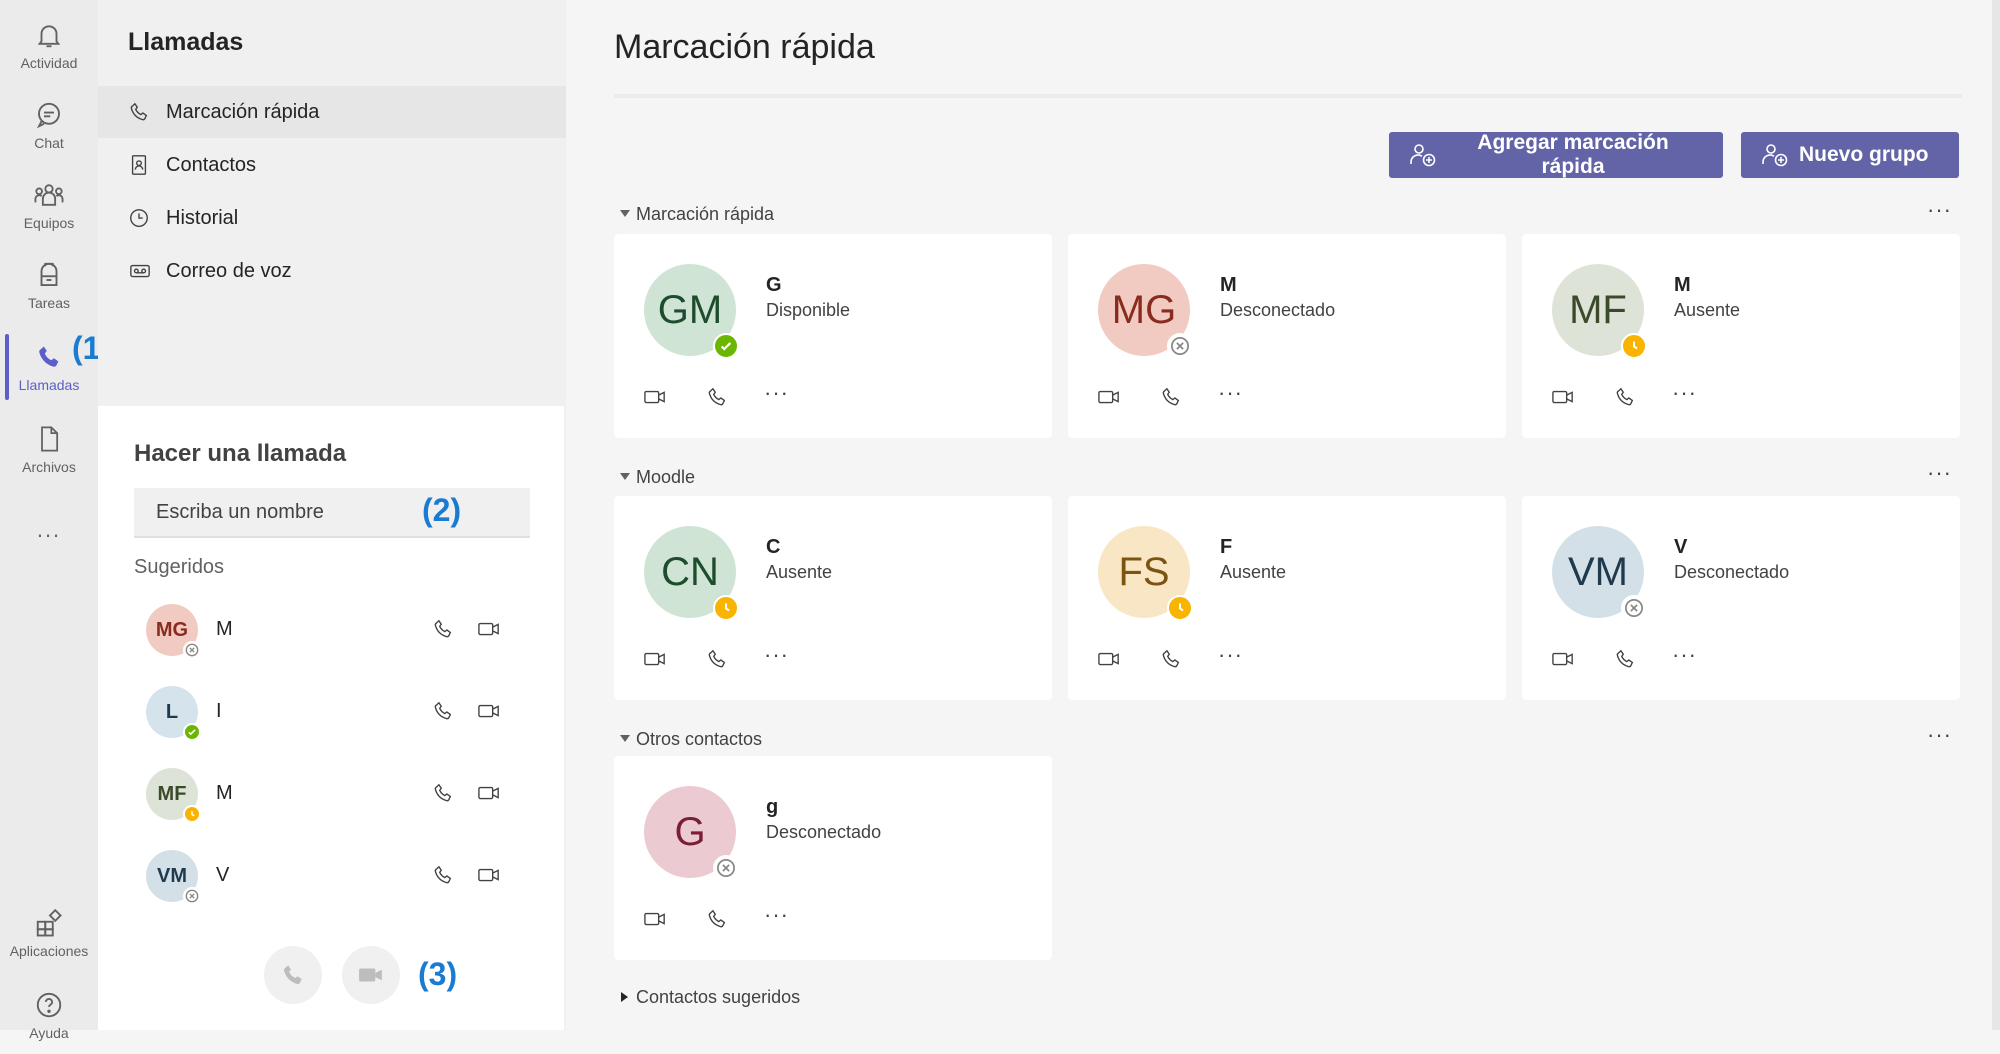 The height and width of the screenshot is (1054, 2000). Describe the element at coordinates (1996, 515) in the screenshot. I see `scrollbar` at that location.